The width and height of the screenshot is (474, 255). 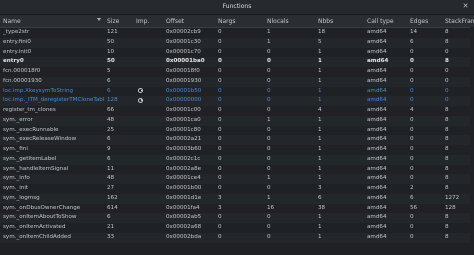 What do you see at coordinates (53, 100) in the screenshot?
I see `cell-name: loc.imp._ITM_deregisterTMCloneTable` at bounding box center [53, 100].